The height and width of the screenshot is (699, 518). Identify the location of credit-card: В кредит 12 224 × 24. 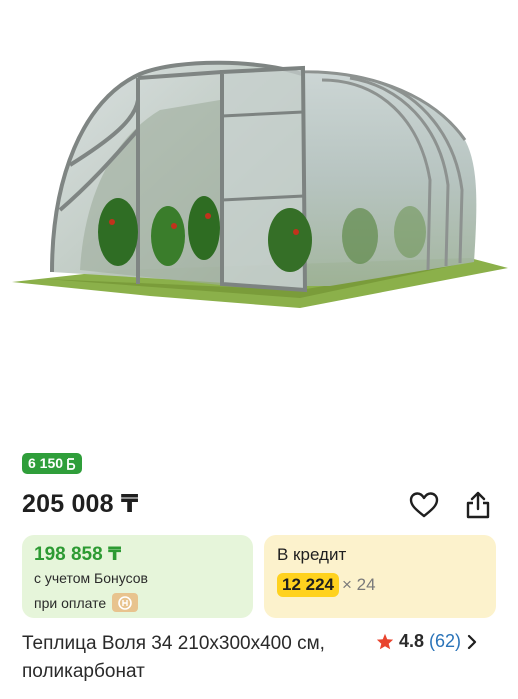
(380, 576).